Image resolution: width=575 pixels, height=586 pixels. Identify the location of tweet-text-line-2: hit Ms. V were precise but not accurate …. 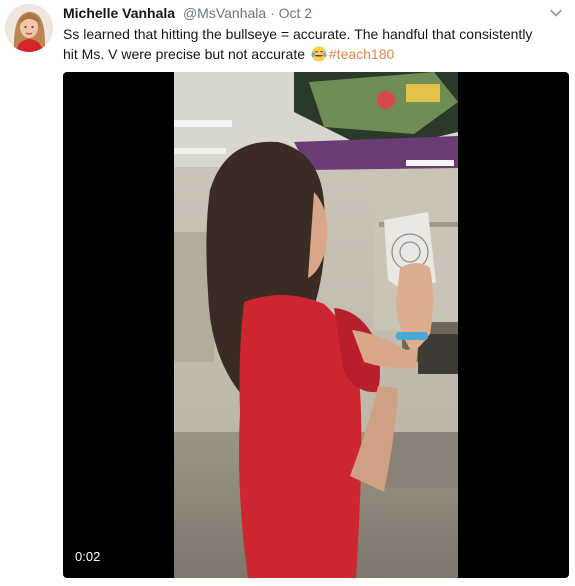
(313, 54).